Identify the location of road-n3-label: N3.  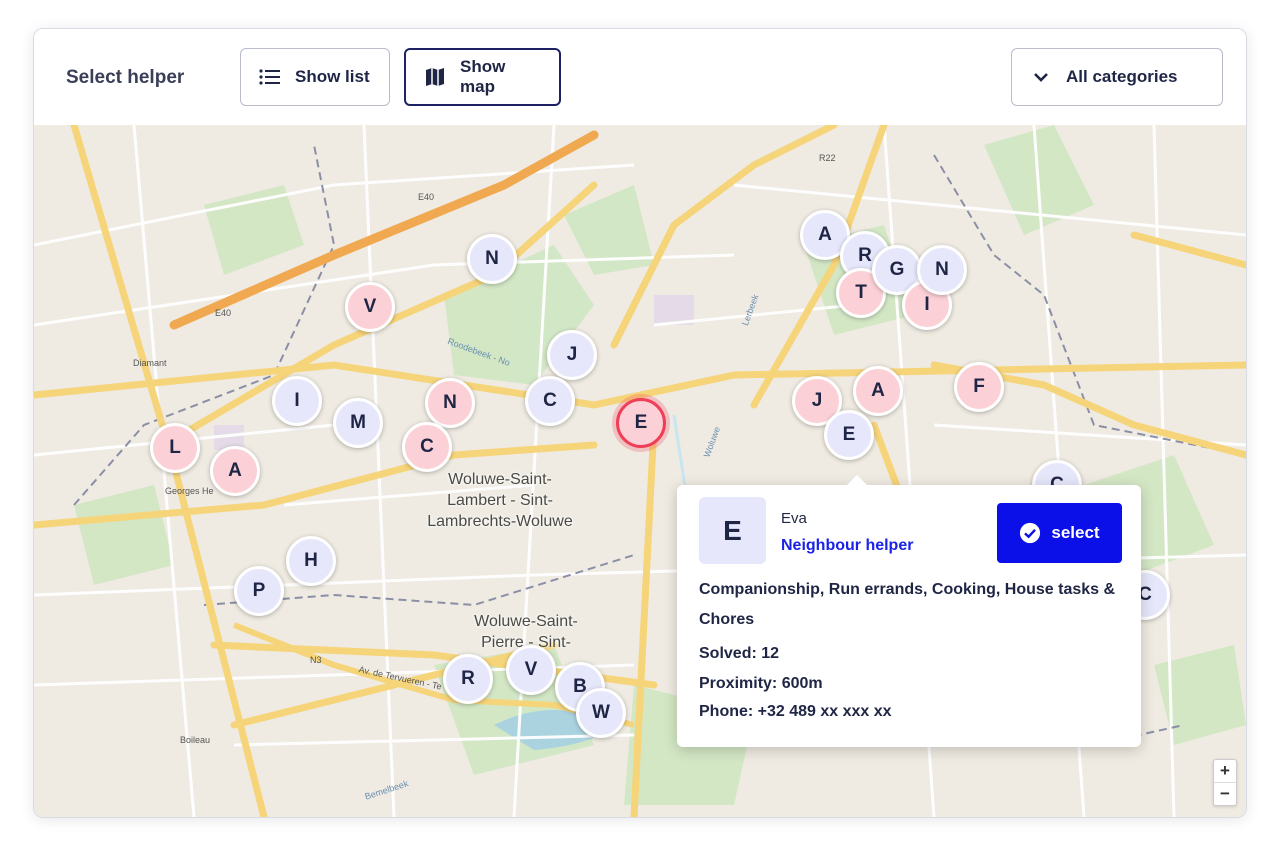
(316, 660).